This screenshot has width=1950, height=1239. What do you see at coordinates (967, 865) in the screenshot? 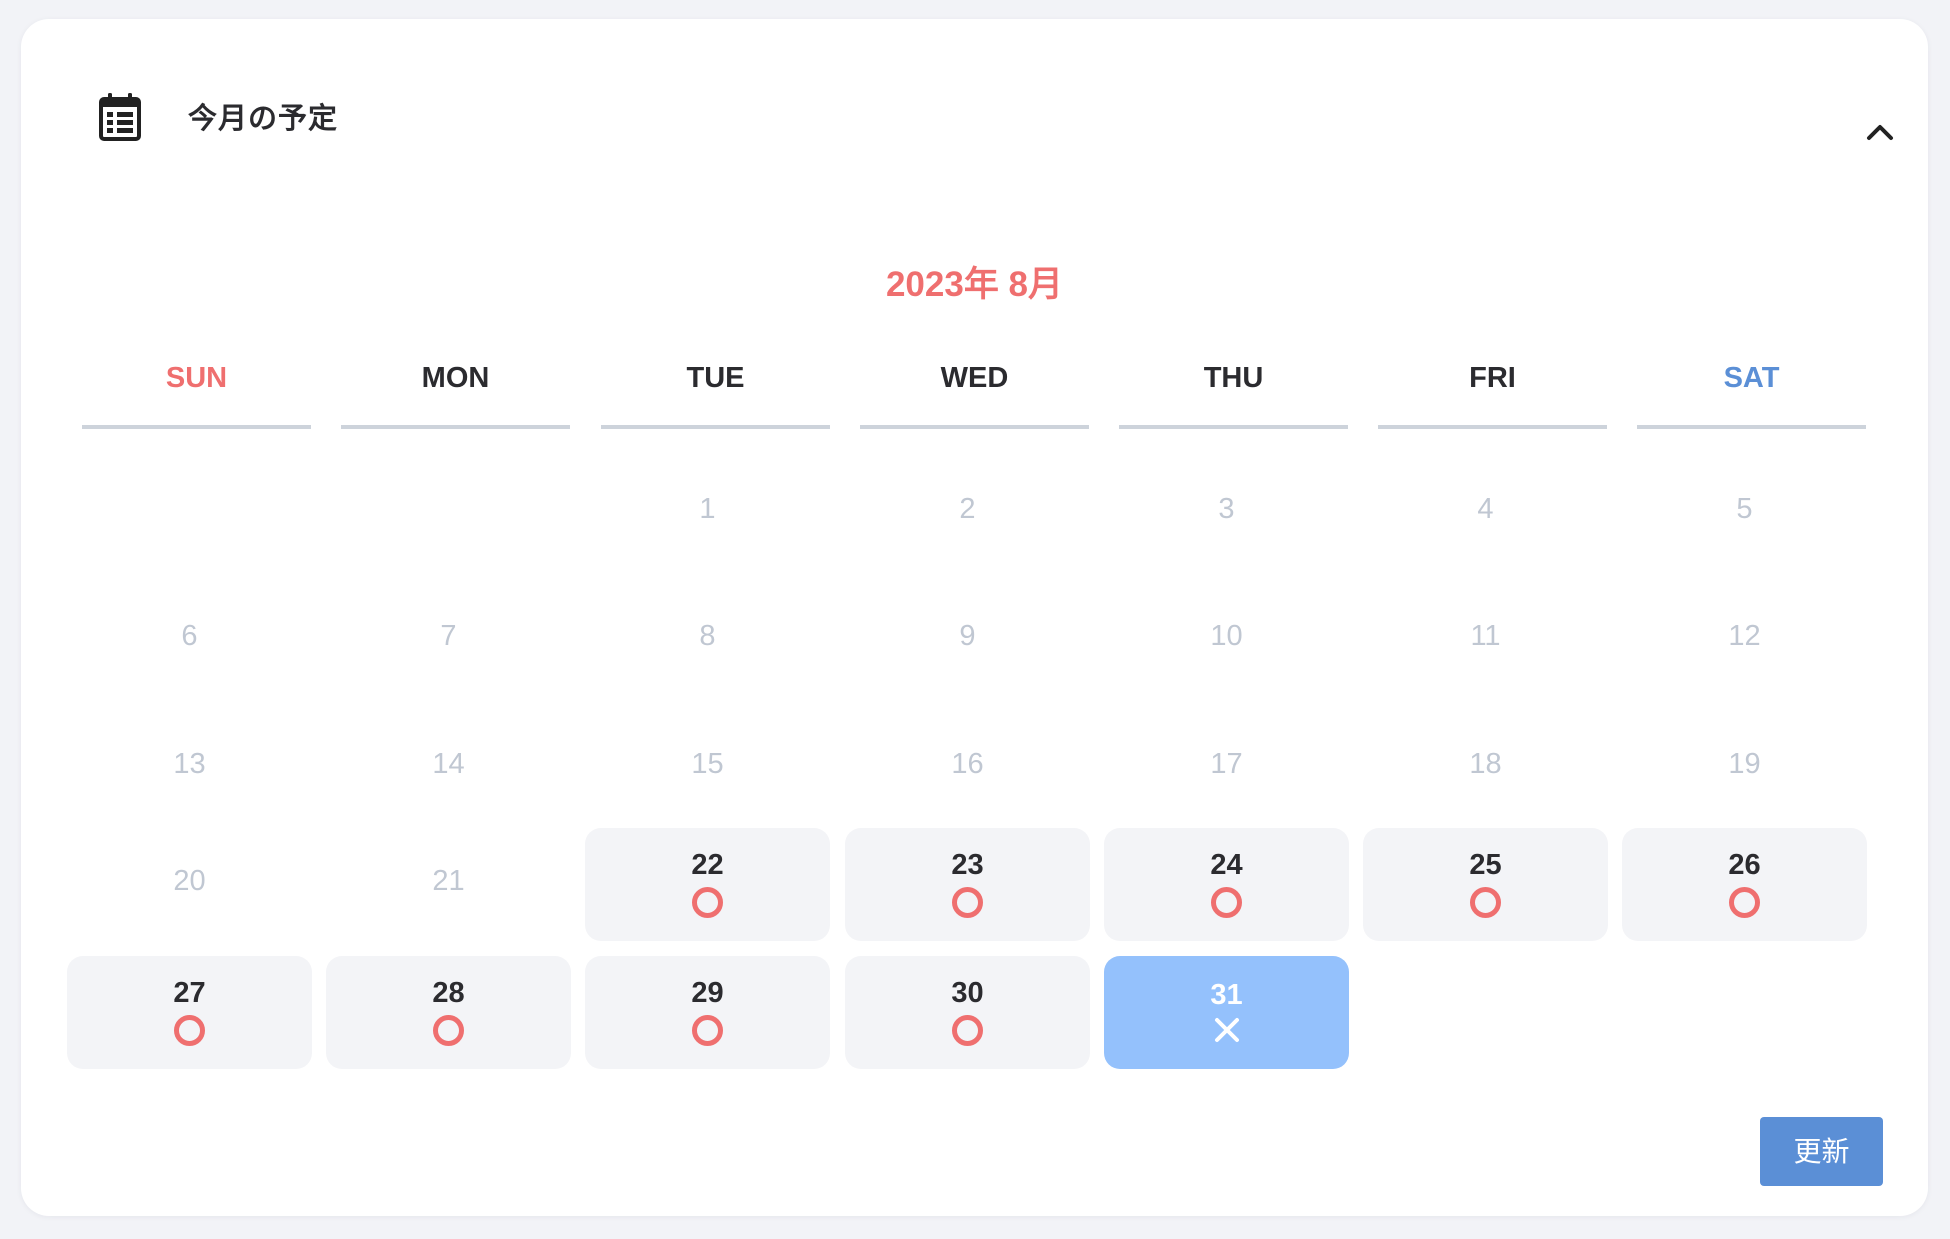
I see `day-number: 23` at bounding box center [967, 865].